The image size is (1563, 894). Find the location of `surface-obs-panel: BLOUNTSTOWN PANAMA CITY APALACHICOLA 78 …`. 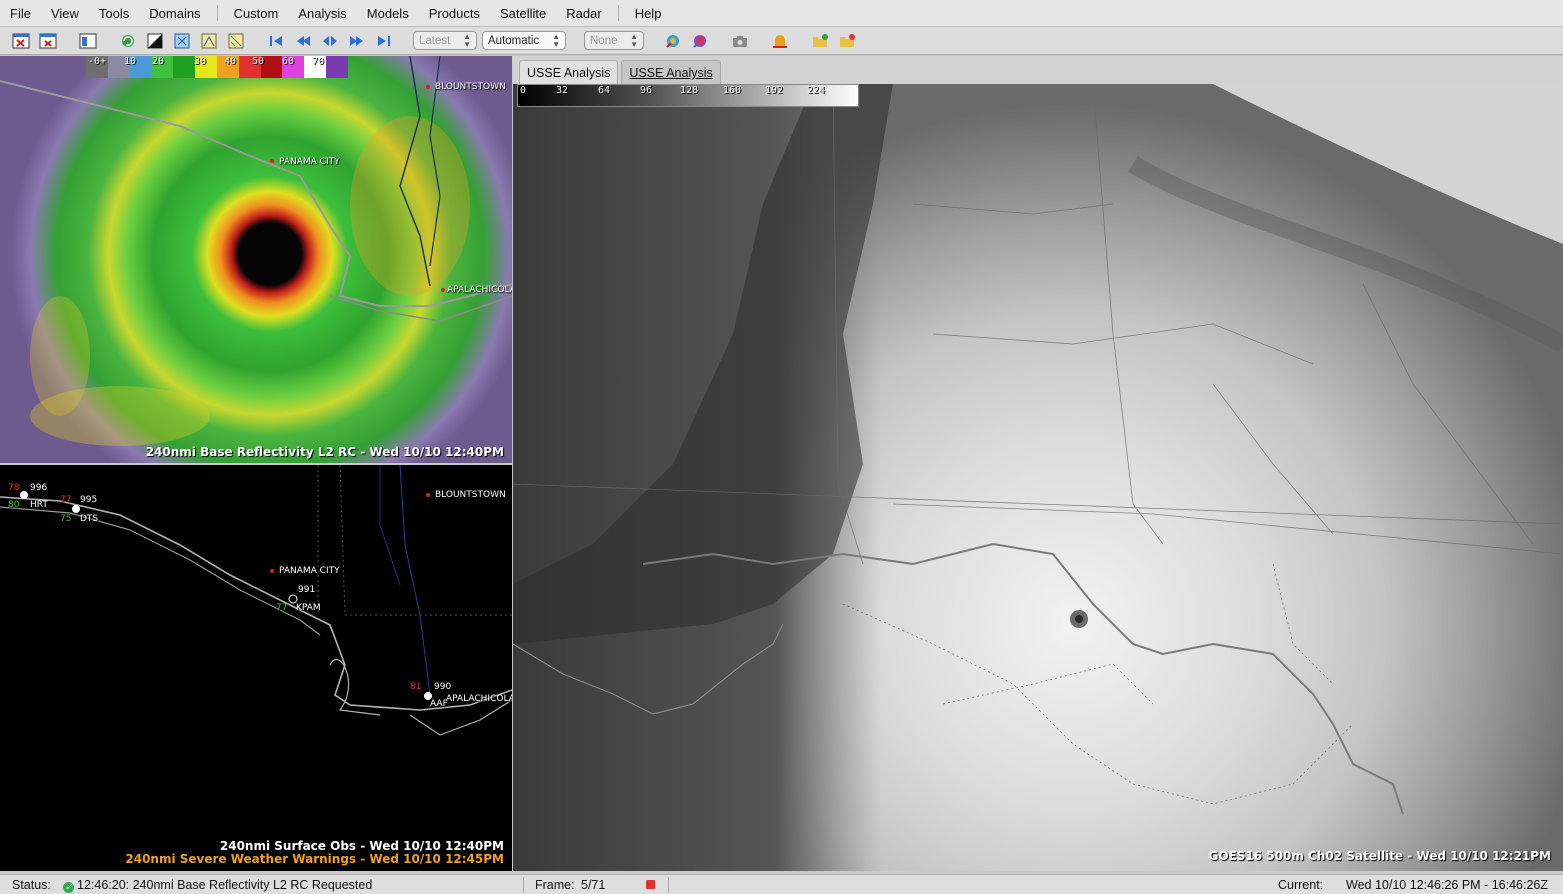

surface-obs-panel: BLOUNTSTOWN PANAMA CITY APALACHICOLA 78 … is located at coordinates (256, 668).